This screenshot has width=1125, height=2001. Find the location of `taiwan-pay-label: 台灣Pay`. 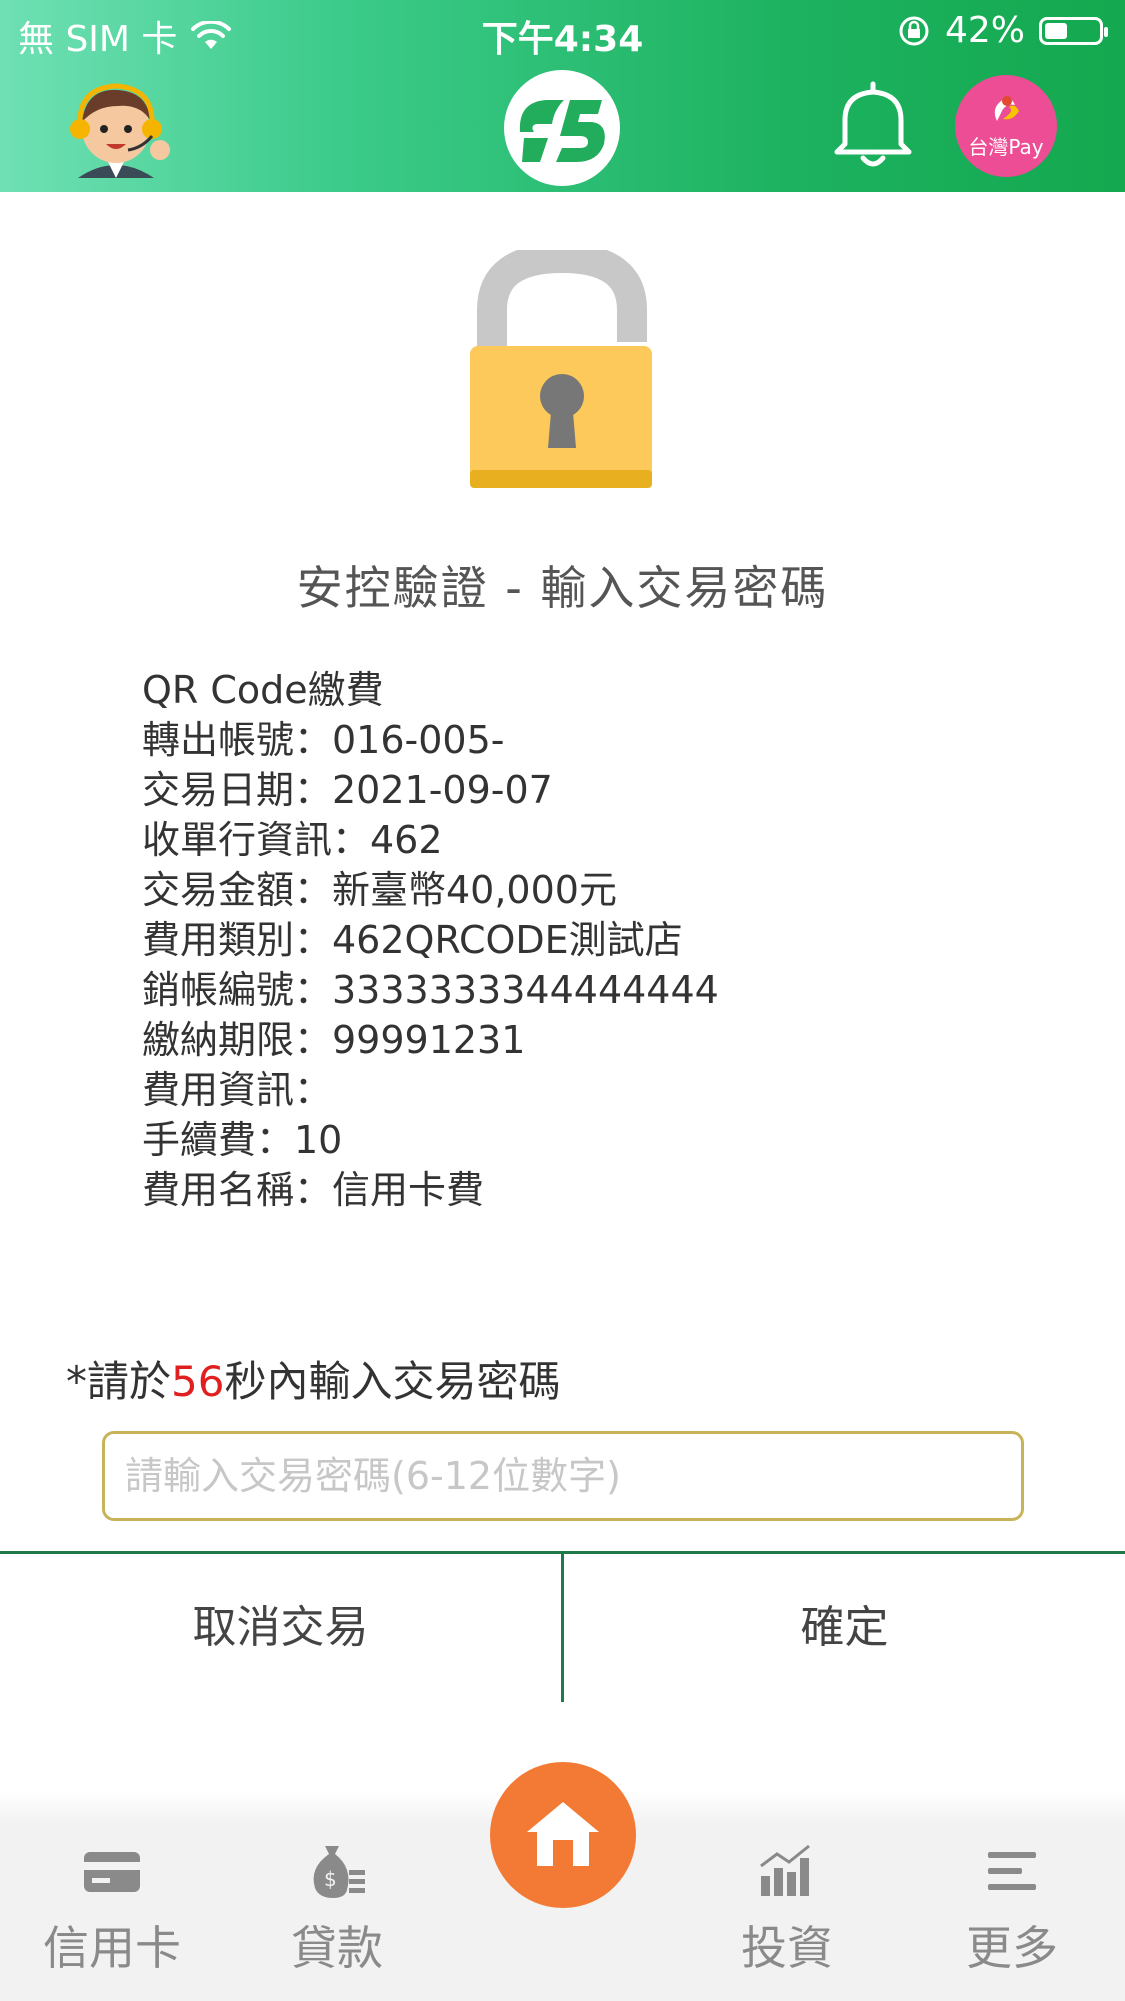

taiwan-pay-label: 台灣Pay is located at coordinates (1006, 147).